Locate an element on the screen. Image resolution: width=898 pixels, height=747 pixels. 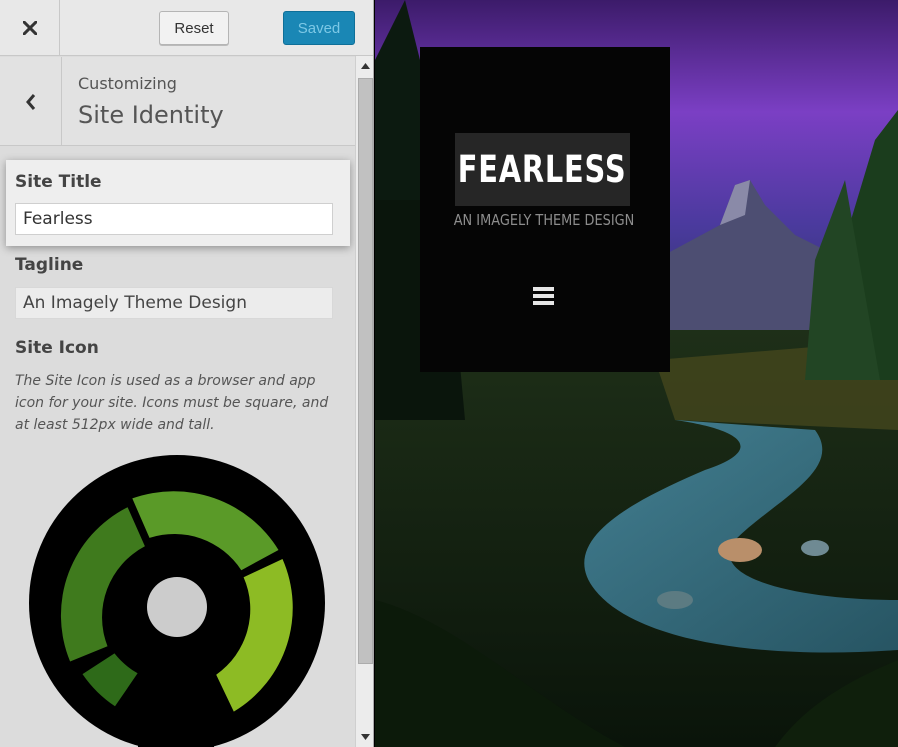
scroll-down-arrow is located at coordinates (365, 737).